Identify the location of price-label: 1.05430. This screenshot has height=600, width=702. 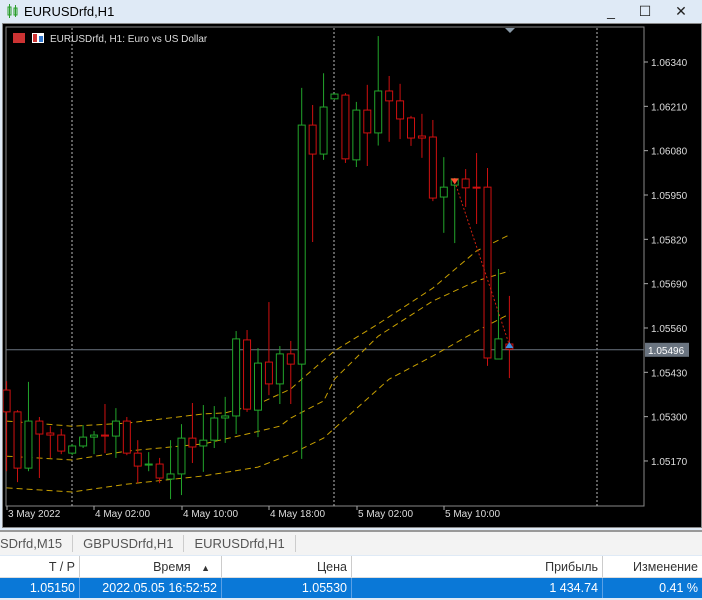
(669, 373).